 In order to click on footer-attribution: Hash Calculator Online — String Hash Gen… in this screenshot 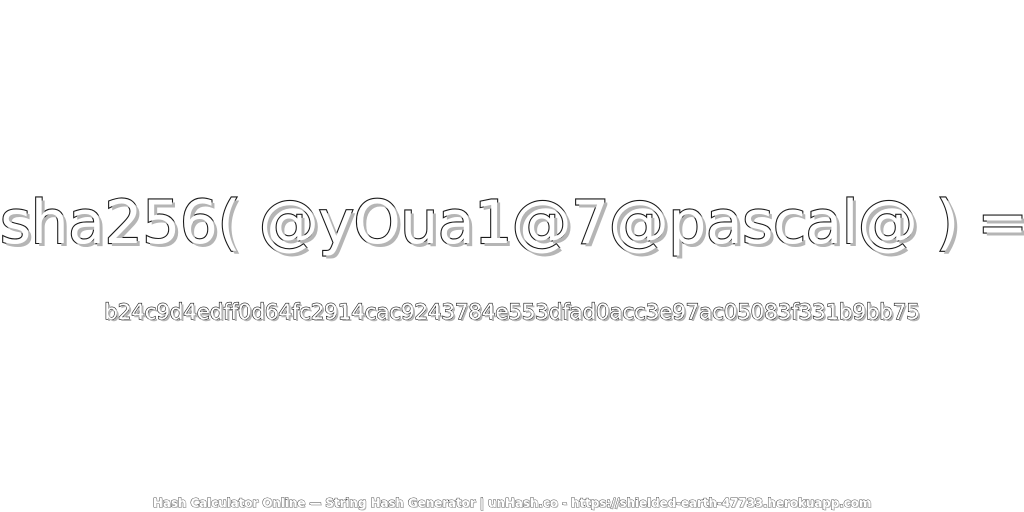, I will do `click(512, 503)`.